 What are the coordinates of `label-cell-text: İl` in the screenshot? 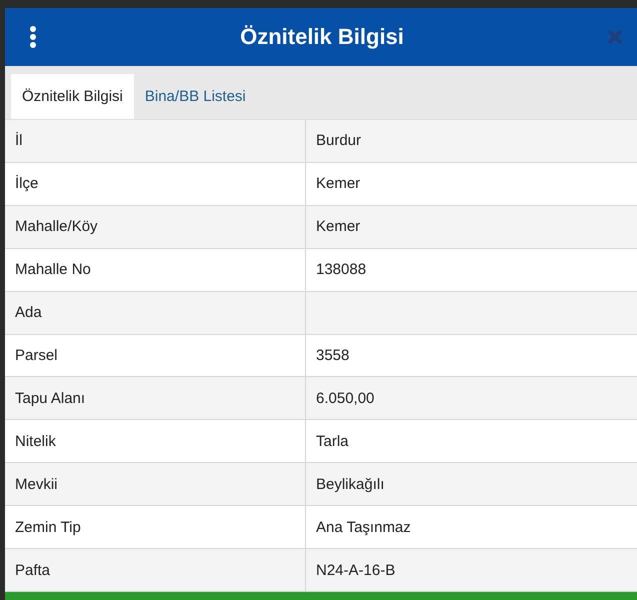 It's located at (19, 141).